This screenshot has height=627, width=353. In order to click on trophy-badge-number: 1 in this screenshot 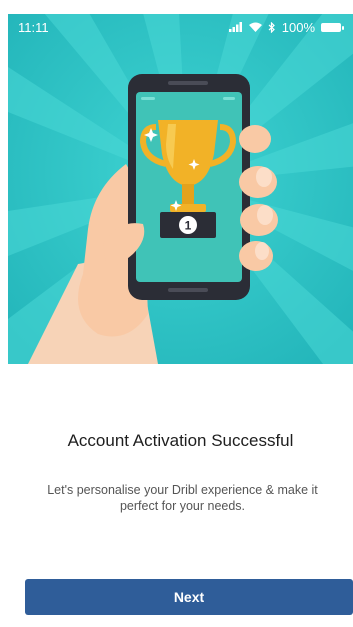, I will do `click(188, 226)`.